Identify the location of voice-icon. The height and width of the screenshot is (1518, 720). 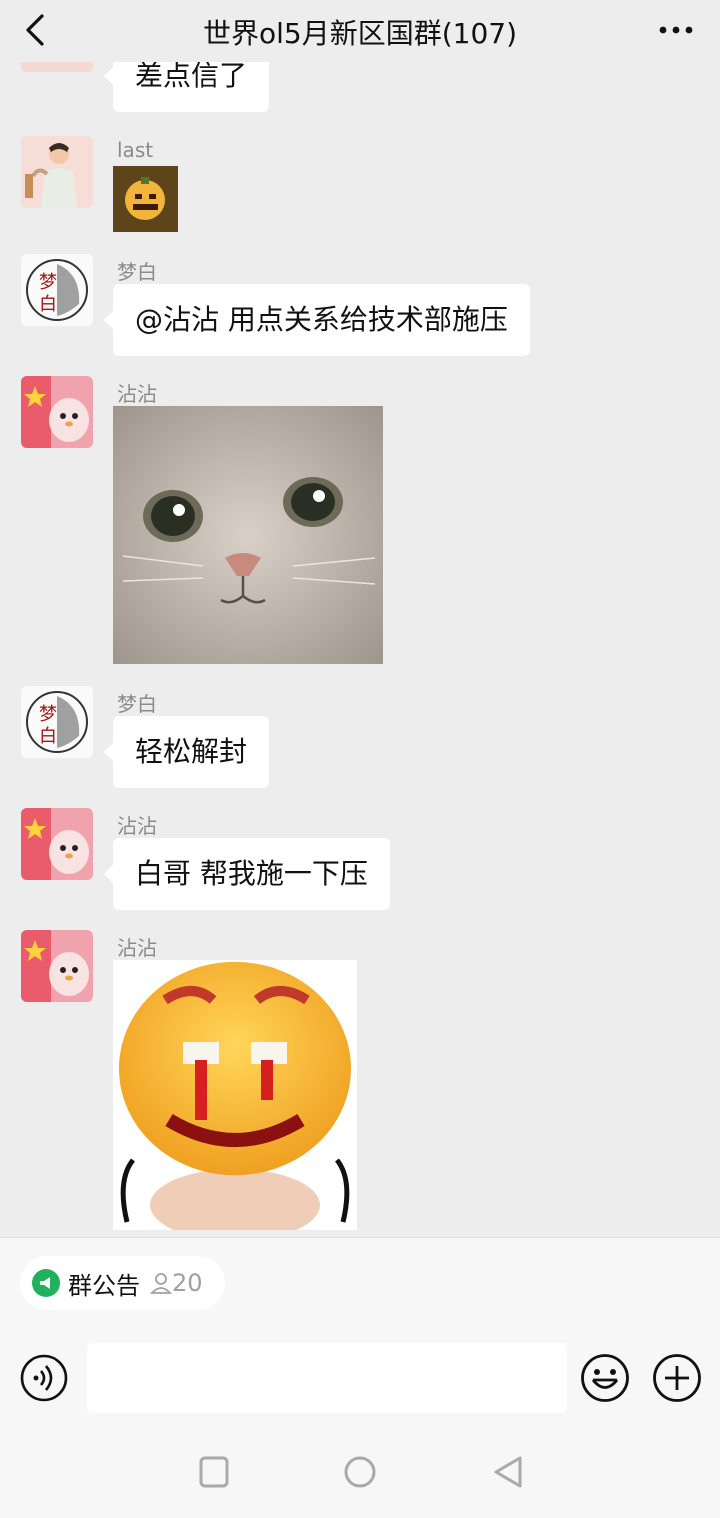
(44, 1378).